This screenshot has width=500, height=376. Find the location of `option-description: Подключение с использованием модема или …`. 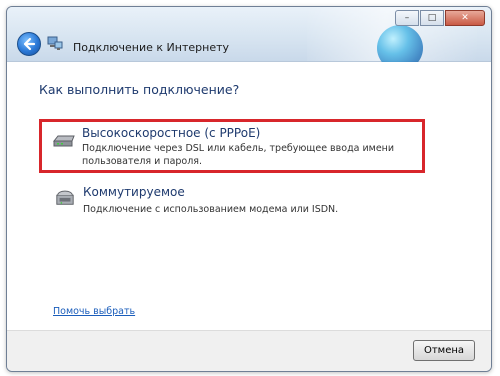

option-description: Подключение с использованием модема или … is located at coordinates (211, 209).